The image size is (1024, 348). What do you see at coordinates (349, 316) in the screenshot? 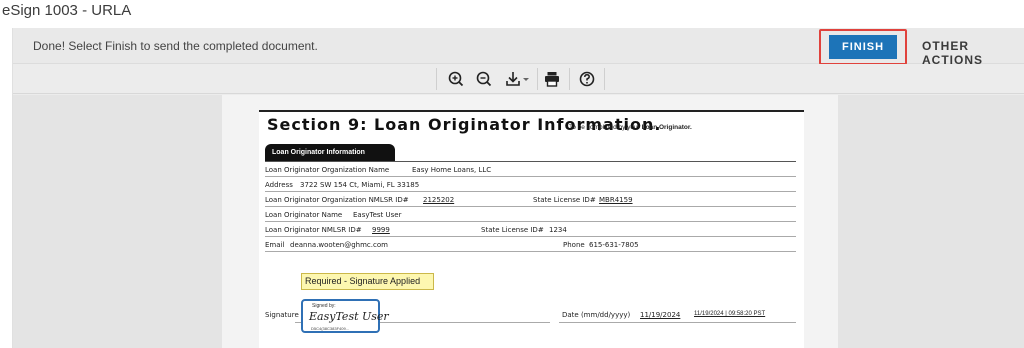
I see `signature-name: EasyTest User` at bounding box center [349, 316].